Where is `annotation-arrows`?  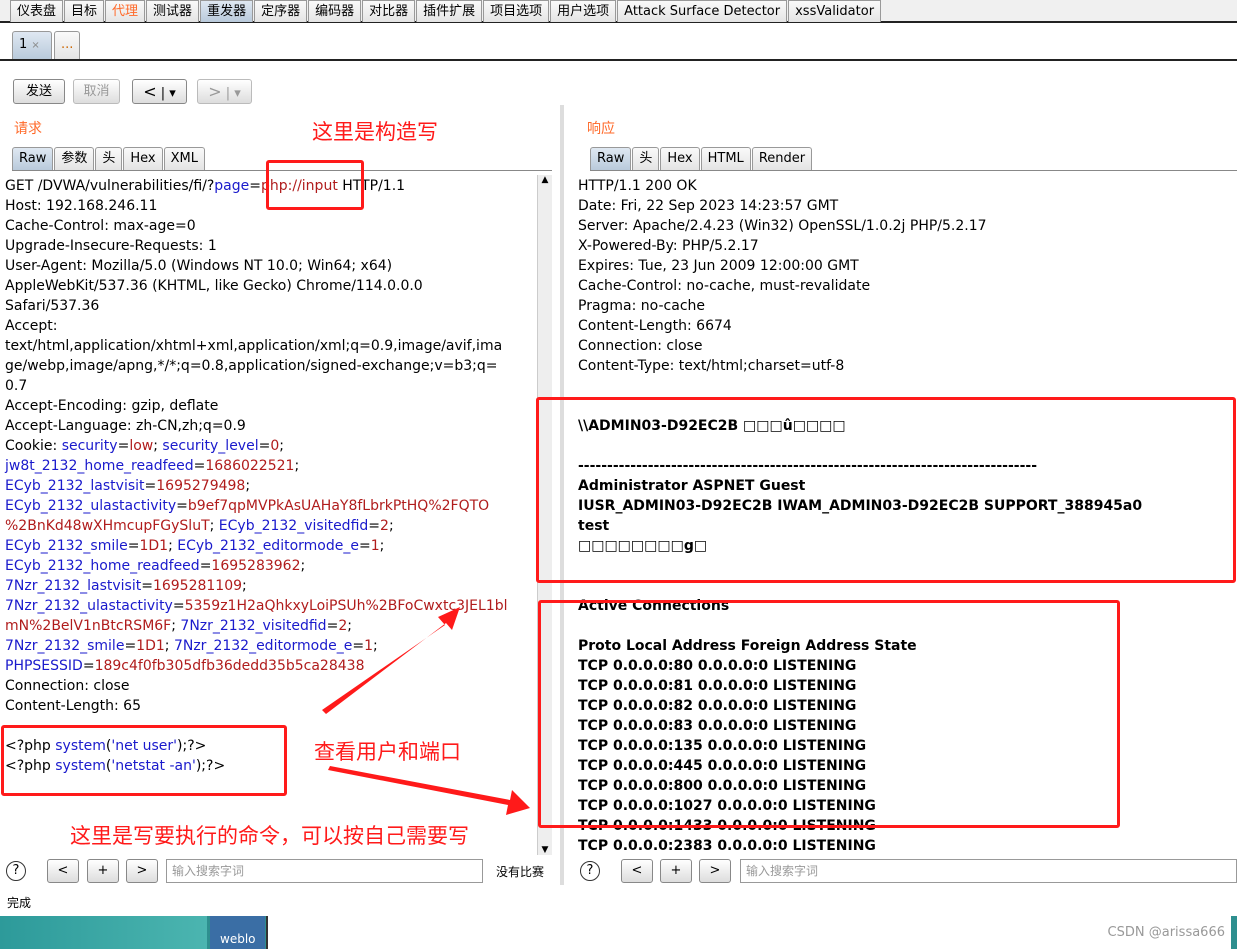 annotation-arrows is located at coordinates (426, 711).